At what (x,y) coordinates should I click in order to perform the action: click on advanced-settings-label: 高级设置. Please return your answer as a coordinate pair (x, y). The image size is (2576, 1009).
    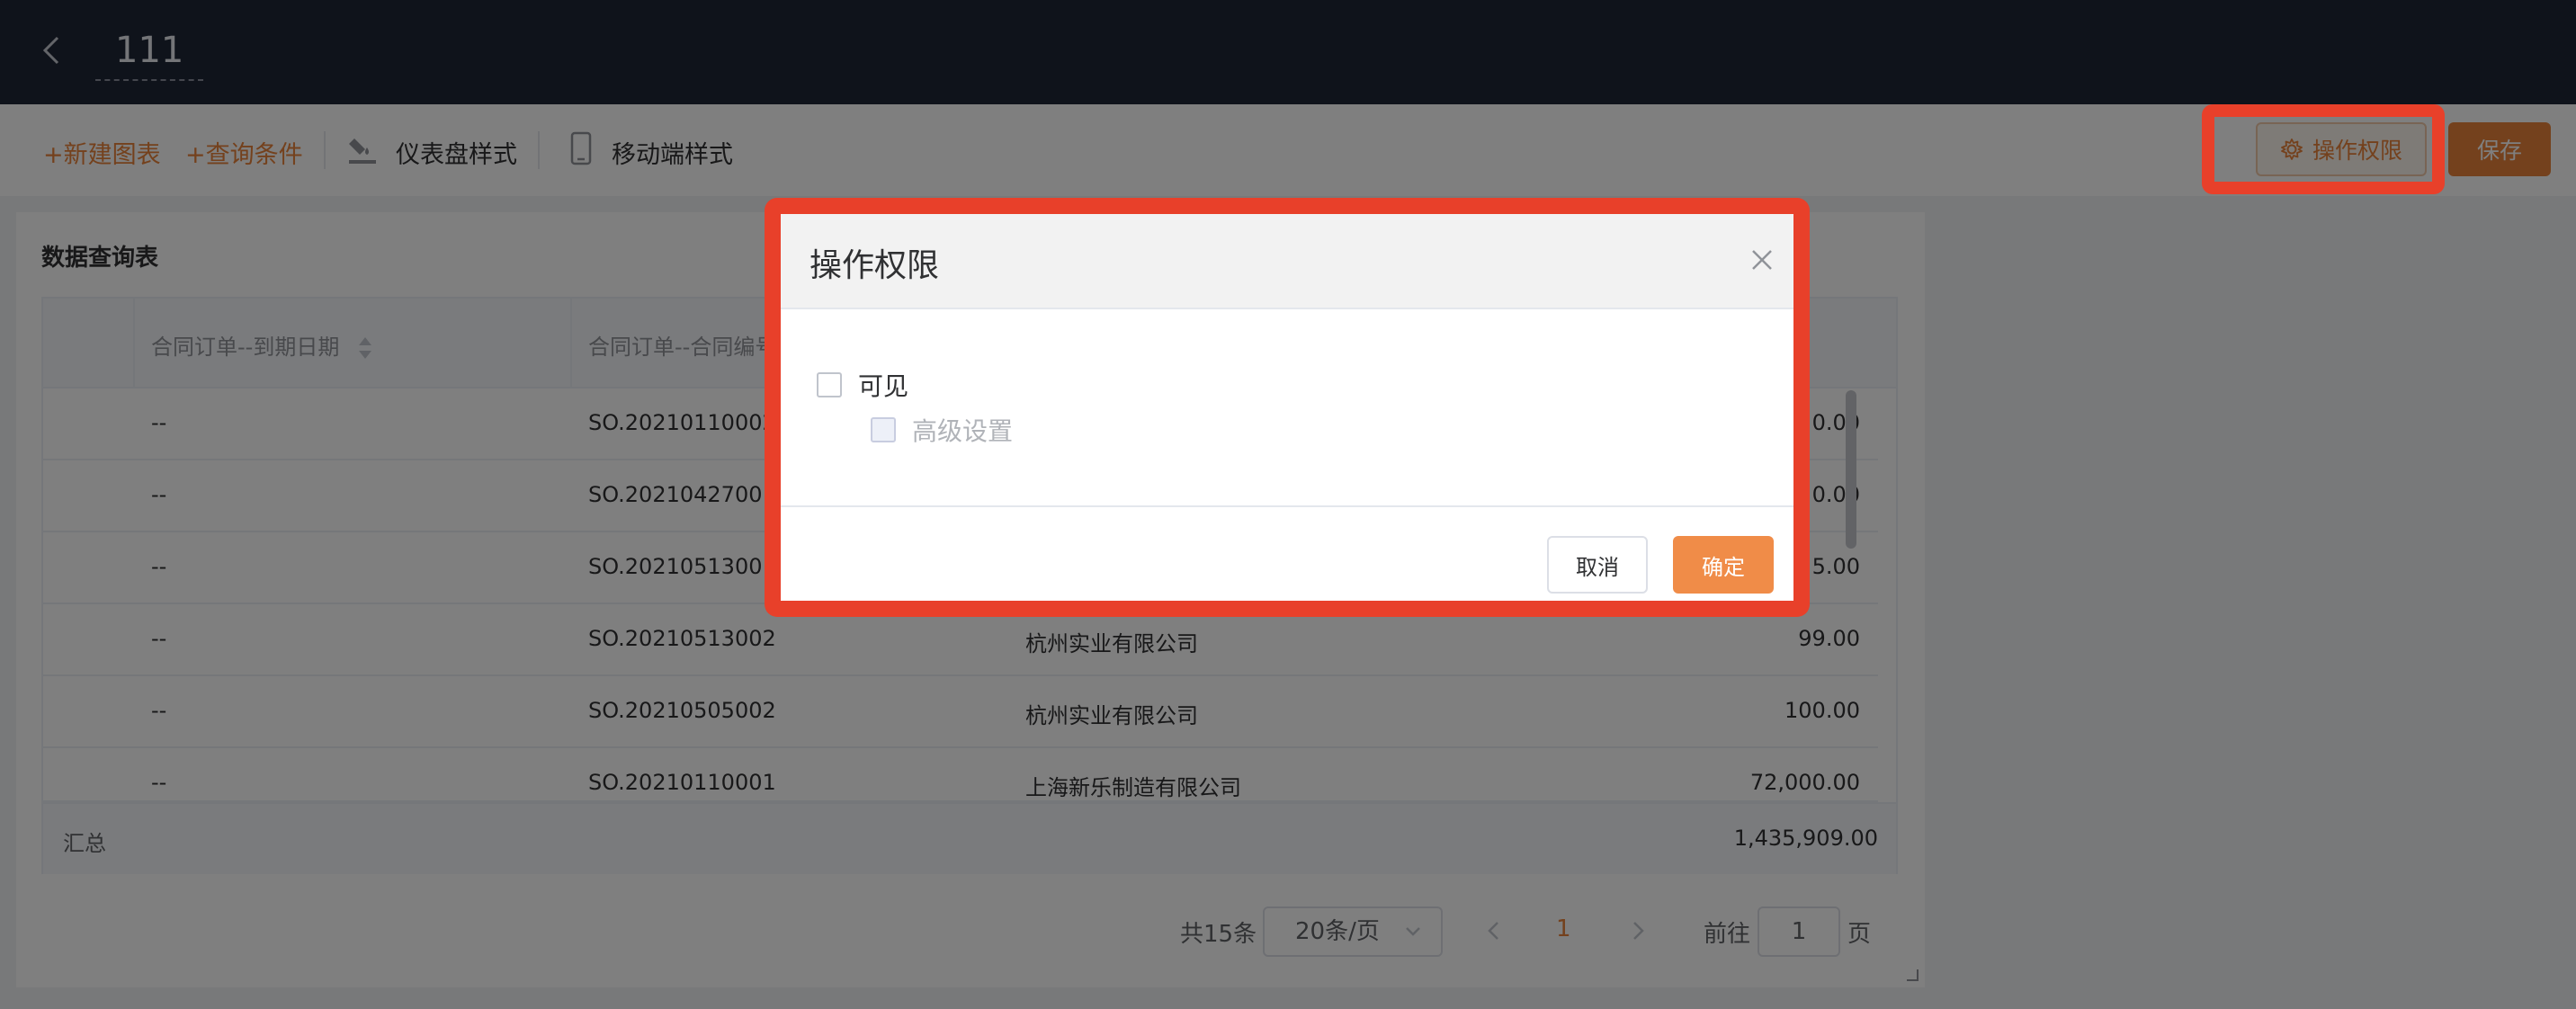
    Looking at the image, I should click on (963, 431).